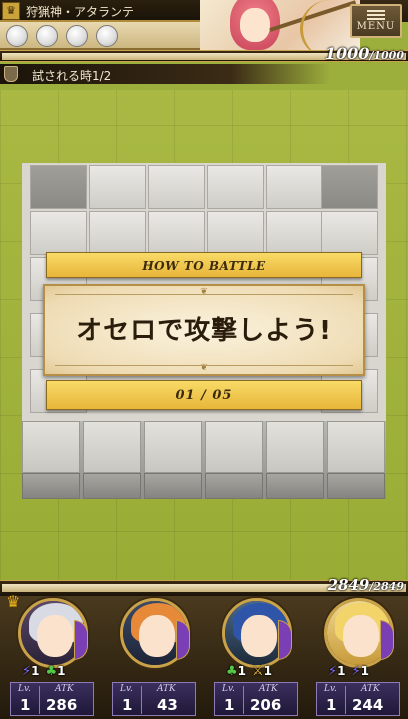 This screenshot has height=719, width=408. Describe the element at coordinates (154, 699) in the screenshot. I see `member-stats: Lv. 1 ATK 43` at that location.